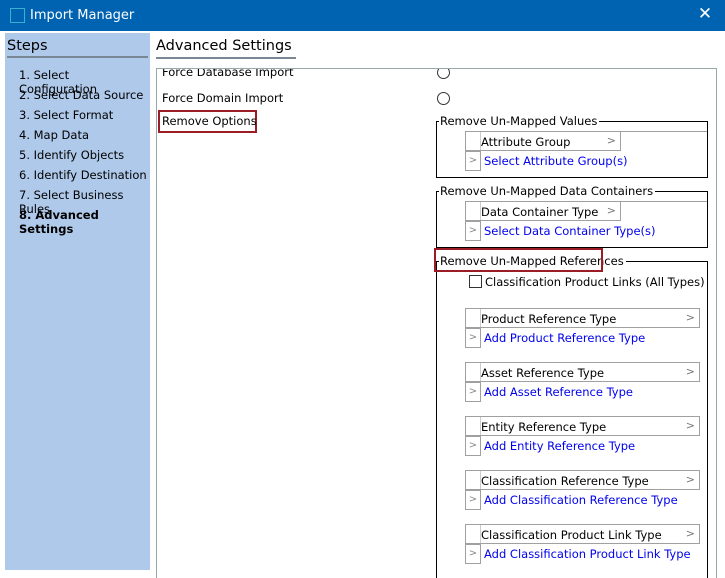 The height and width of the screenshot is (578, 725). Describe the element at coordinates (83, 175) in the screenshot. I see `step-identify-destination: 6. Identify Destination` at that location.